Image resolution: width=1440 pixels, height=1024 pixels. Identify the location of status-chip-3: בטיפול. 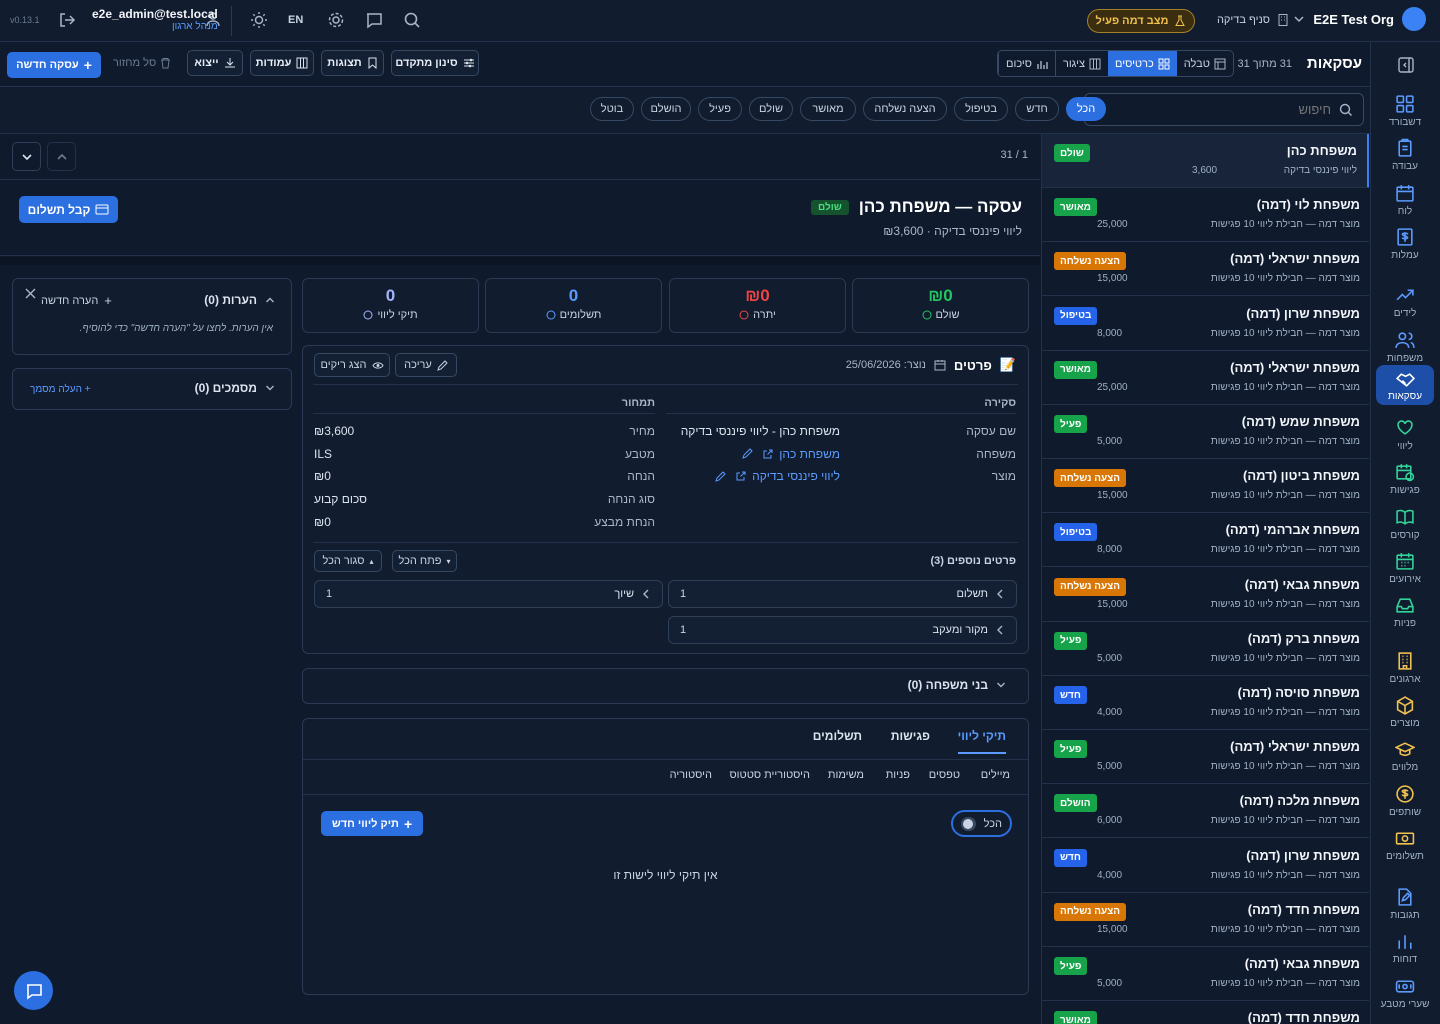
(981, 109).